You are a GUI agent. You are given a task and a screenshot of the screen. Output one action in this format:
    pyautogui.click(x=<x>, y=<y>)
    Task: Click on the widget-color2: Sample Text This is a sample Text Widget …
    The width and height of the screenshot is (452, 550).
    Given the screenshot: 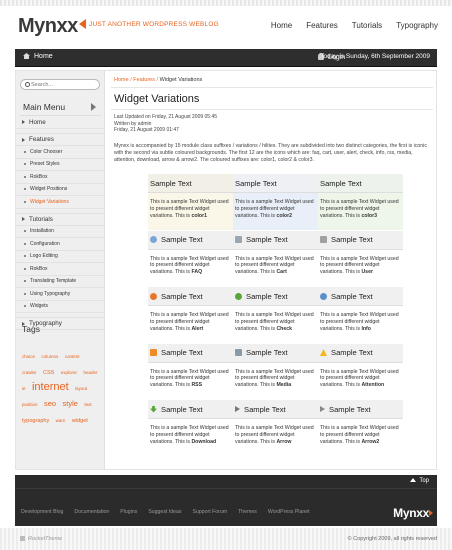 What is the action you would take?
    pyautogui.click(x=275, y=202)
    